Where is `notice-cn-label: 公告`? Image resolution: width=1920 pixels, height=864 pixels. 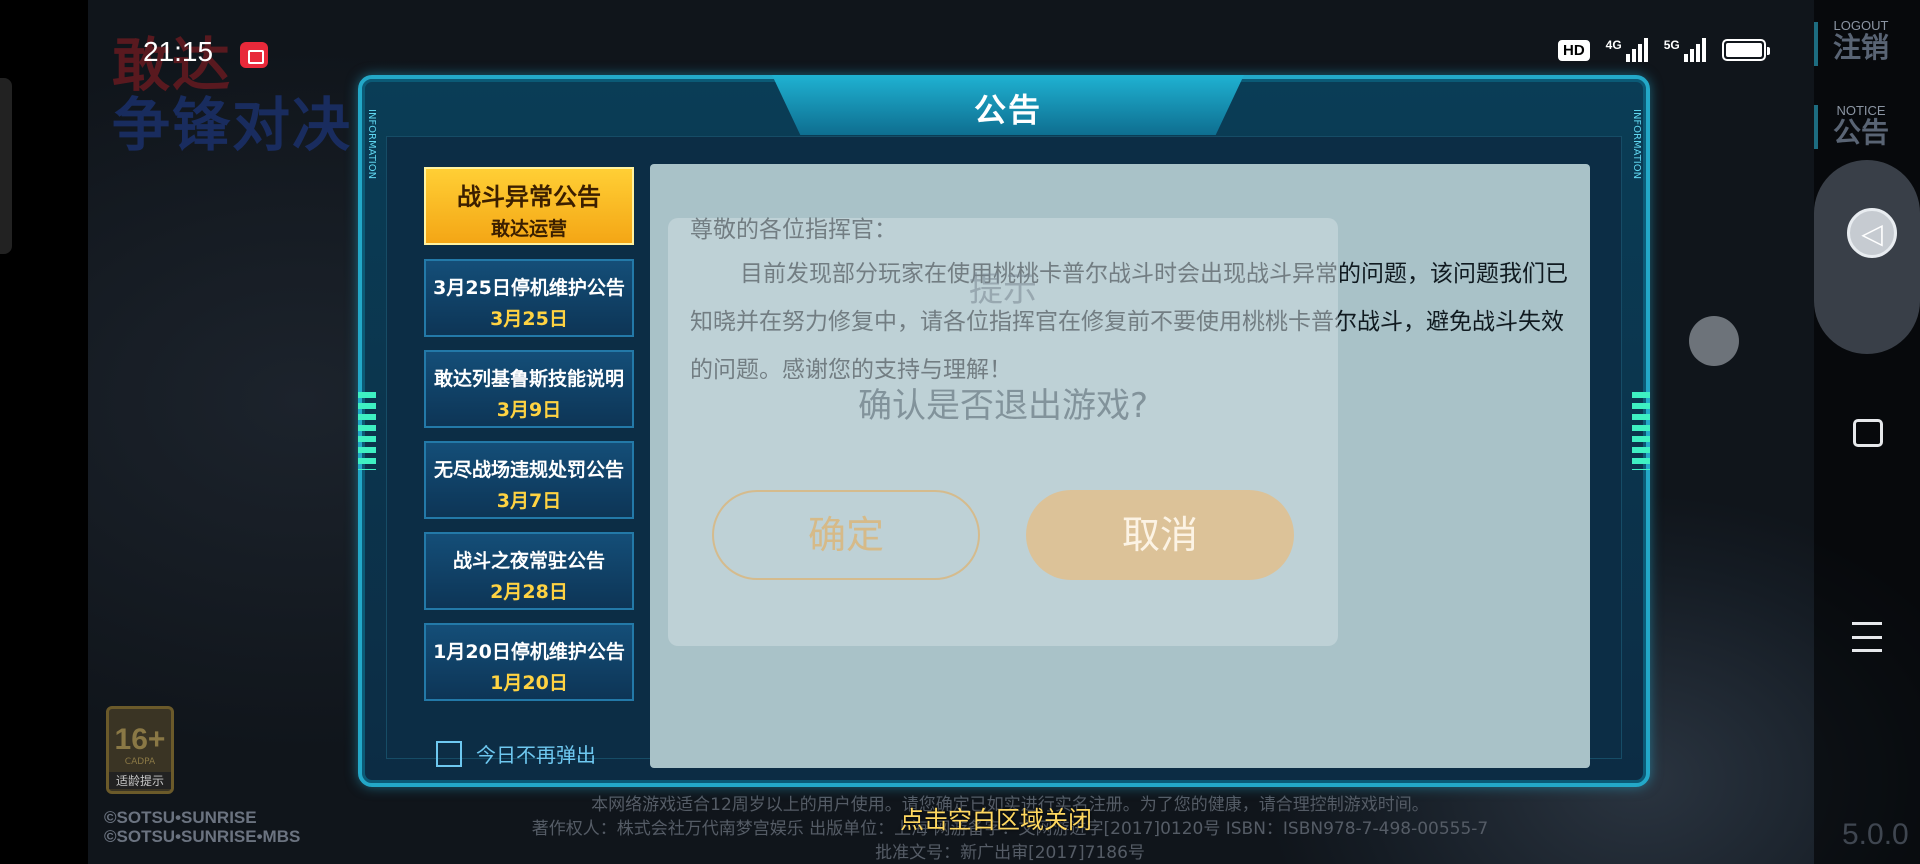 notice-cn-label: 公告 is located at coordinates (1860, 132).